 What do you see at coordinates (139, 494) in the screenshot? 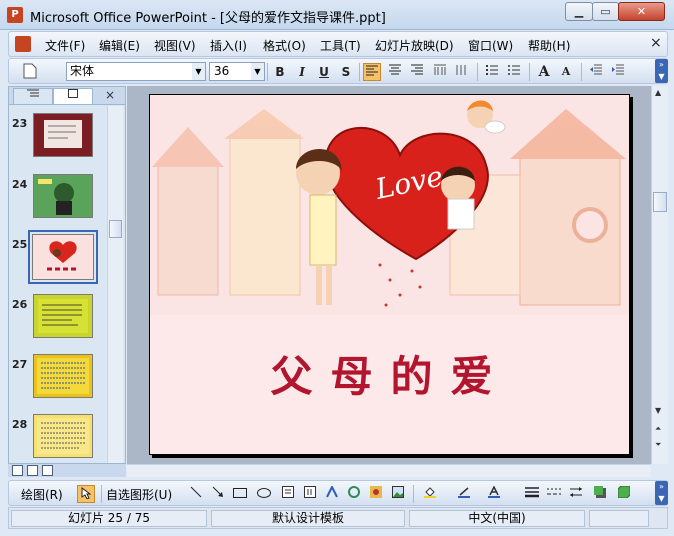
I see `autoshapes-menu-button: 自选图形(U)` at bounding box center [139, 494].